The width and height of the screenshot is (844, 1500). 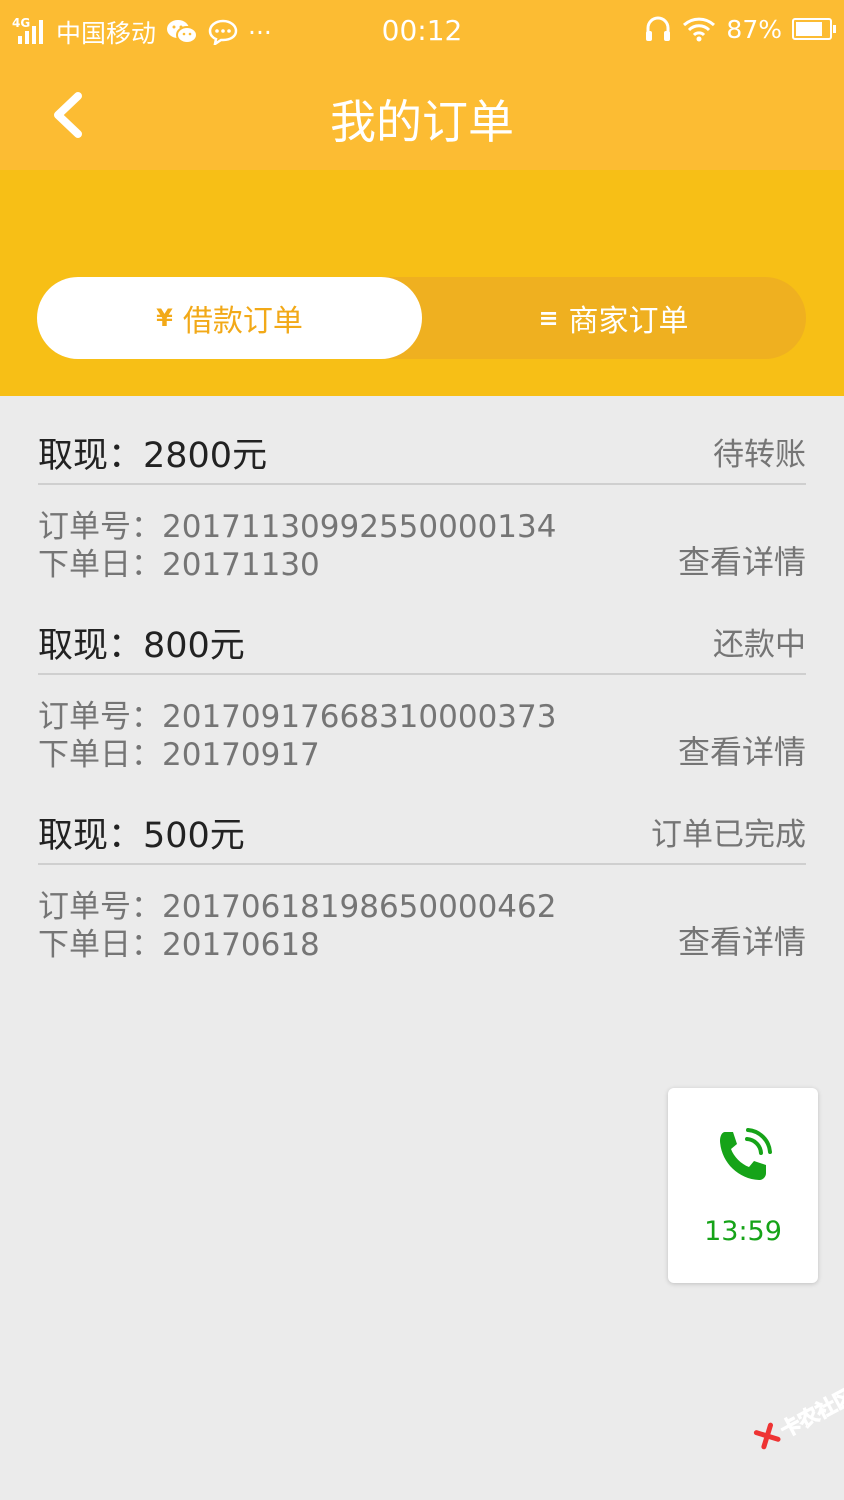 What do you see at coordinates (767, 1436) in the screenshot?
I see `logo-icon` at bounding box center [767, 1436].